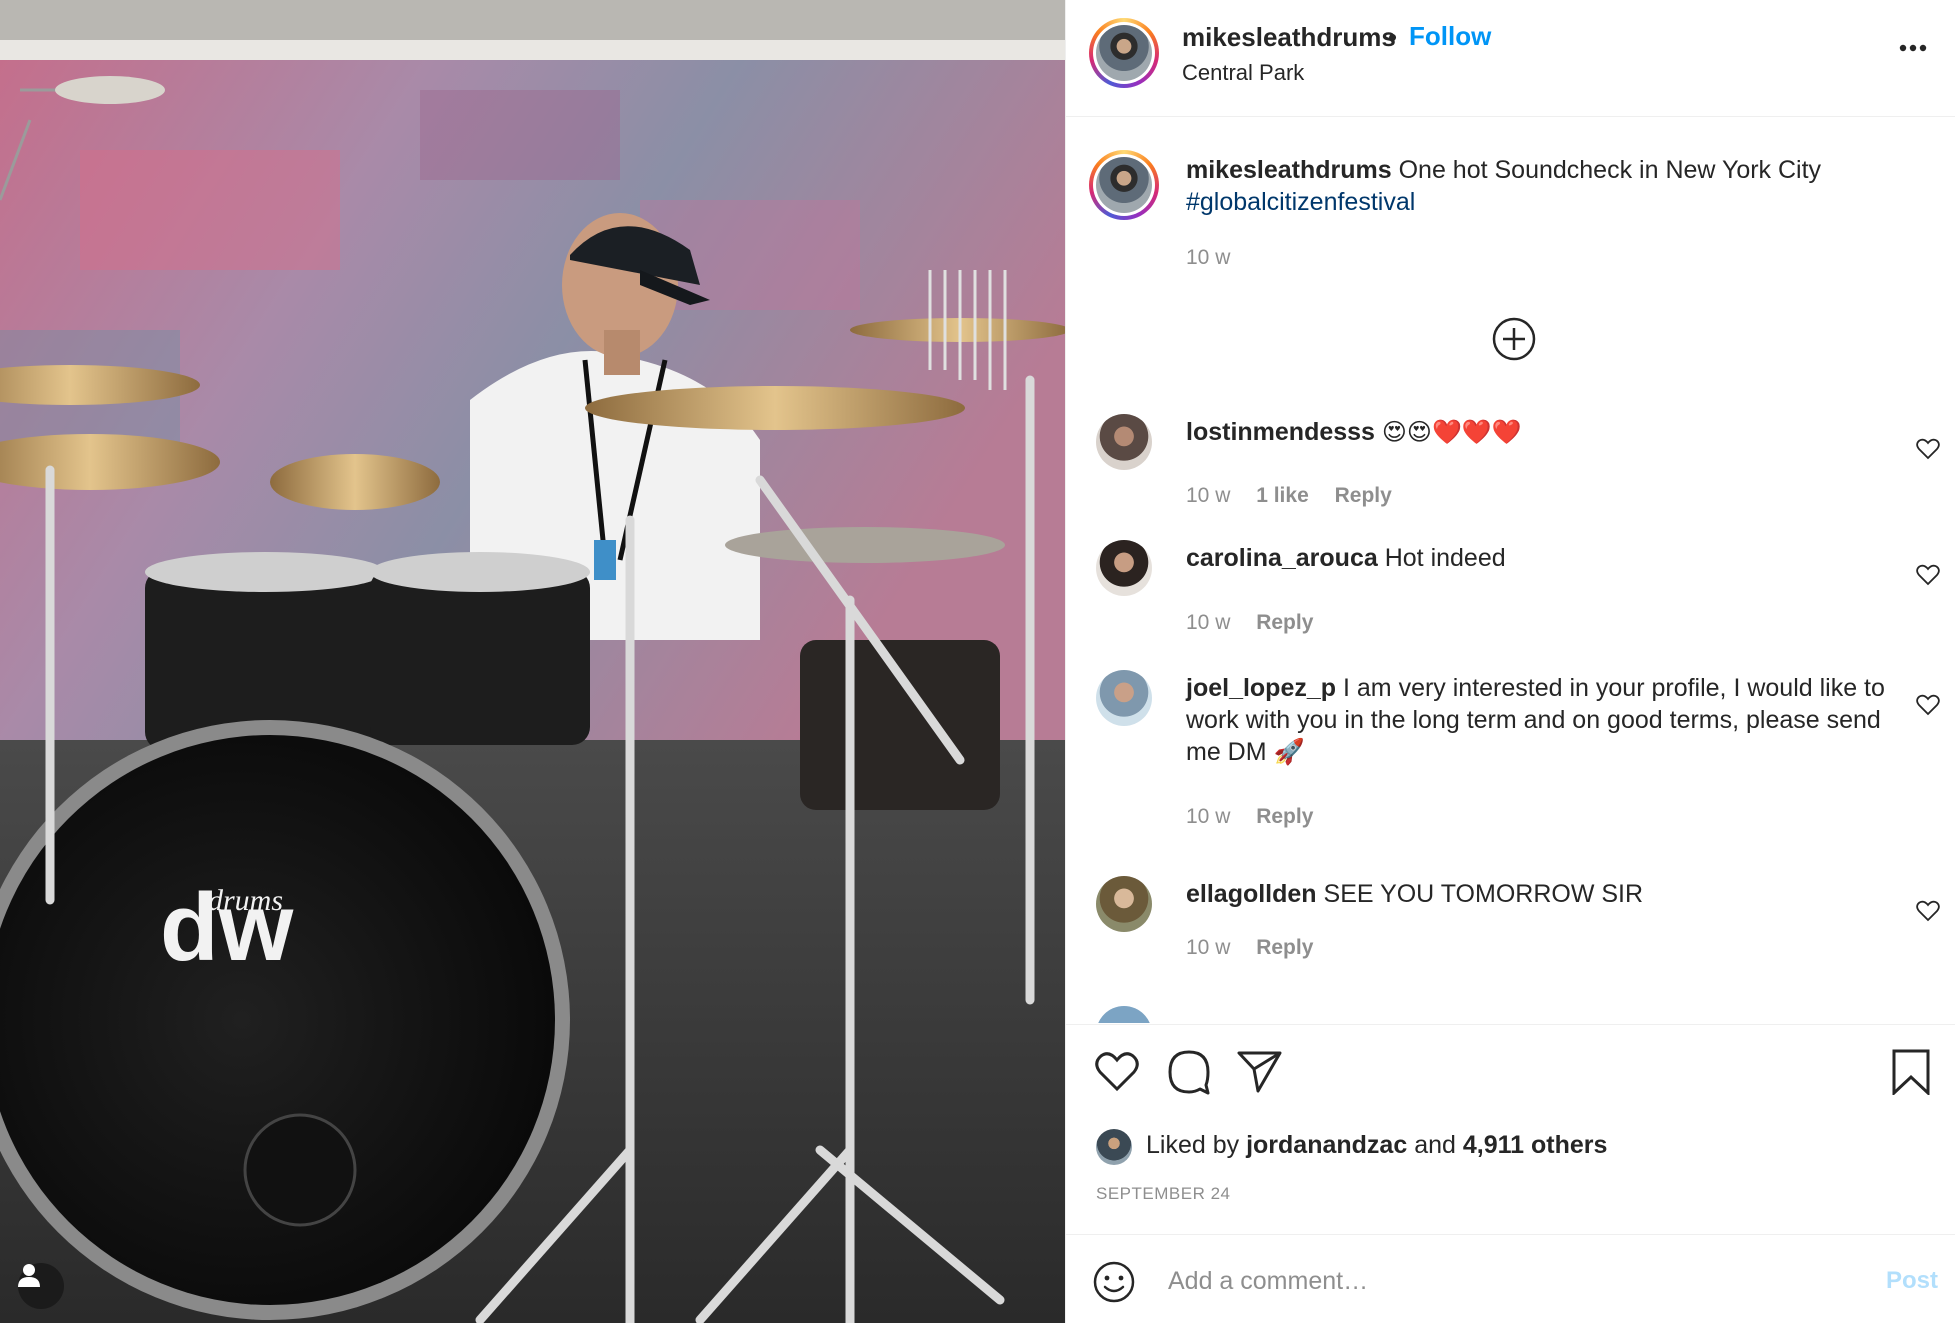 This screenshot has height=1323, width=1955. Describe the element at coordinates (1289, 37) in the screenshot. I see `author-username: mikesleathdrums` at that location.